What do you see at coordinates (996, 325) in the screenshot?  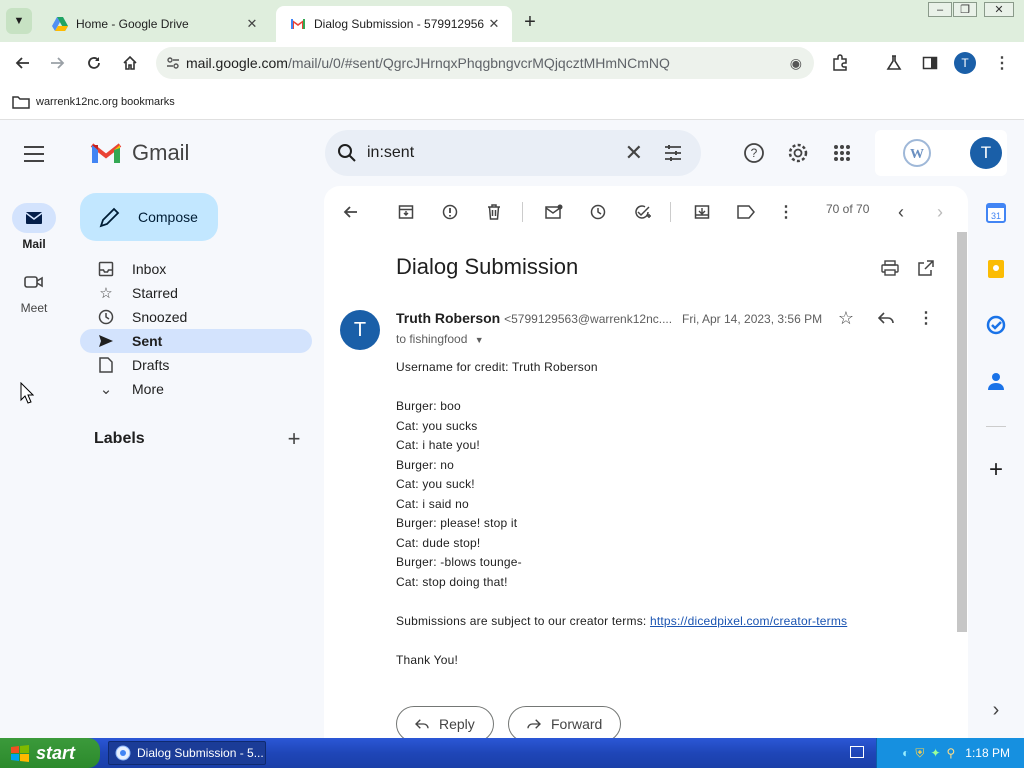 I see `tasks-app-button` at bounding box center [996, 325].